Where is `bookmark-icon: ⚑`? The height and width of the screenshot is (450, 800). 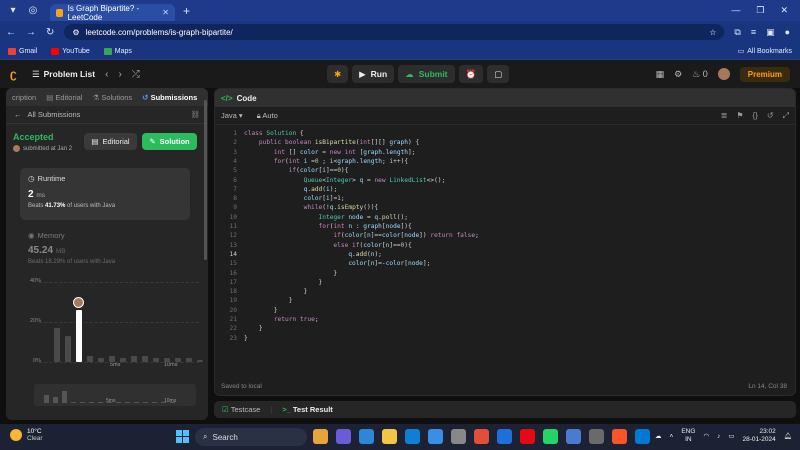
bookmark-icon: ⚑ is located at coordinates (739, 116).